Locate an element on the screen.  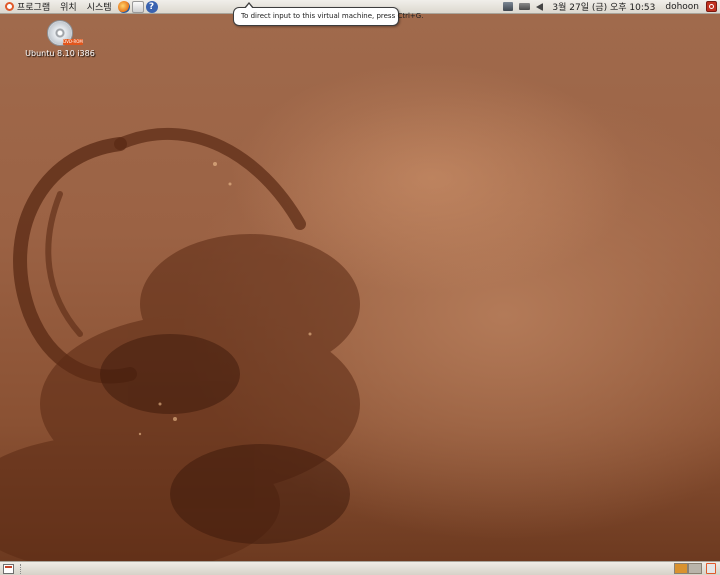
workspace-switcher is located at coordinates (697, 568).